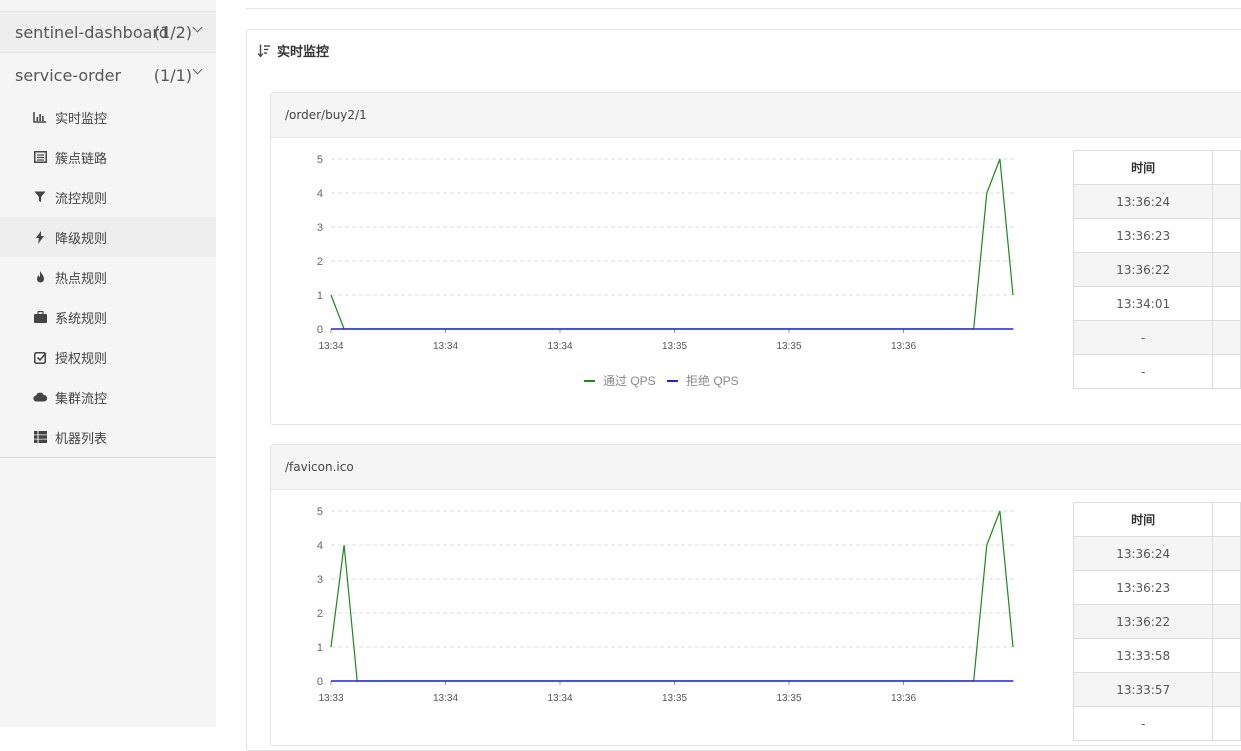 The height and width of the screenshot is (751, 1241). Describe the element at coordinates (81, 119) in the screenshot. I see `menu-item-label: 实时监控` at that location.